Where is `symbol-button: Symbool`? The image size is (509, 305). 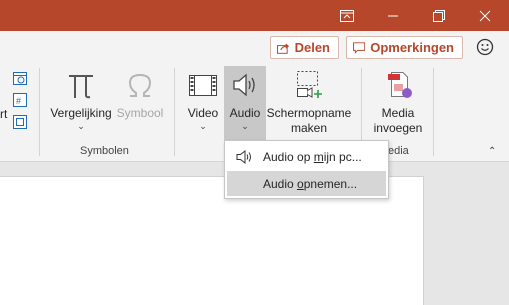 symbol-button: Symbool is located at coordinates (140, 95).